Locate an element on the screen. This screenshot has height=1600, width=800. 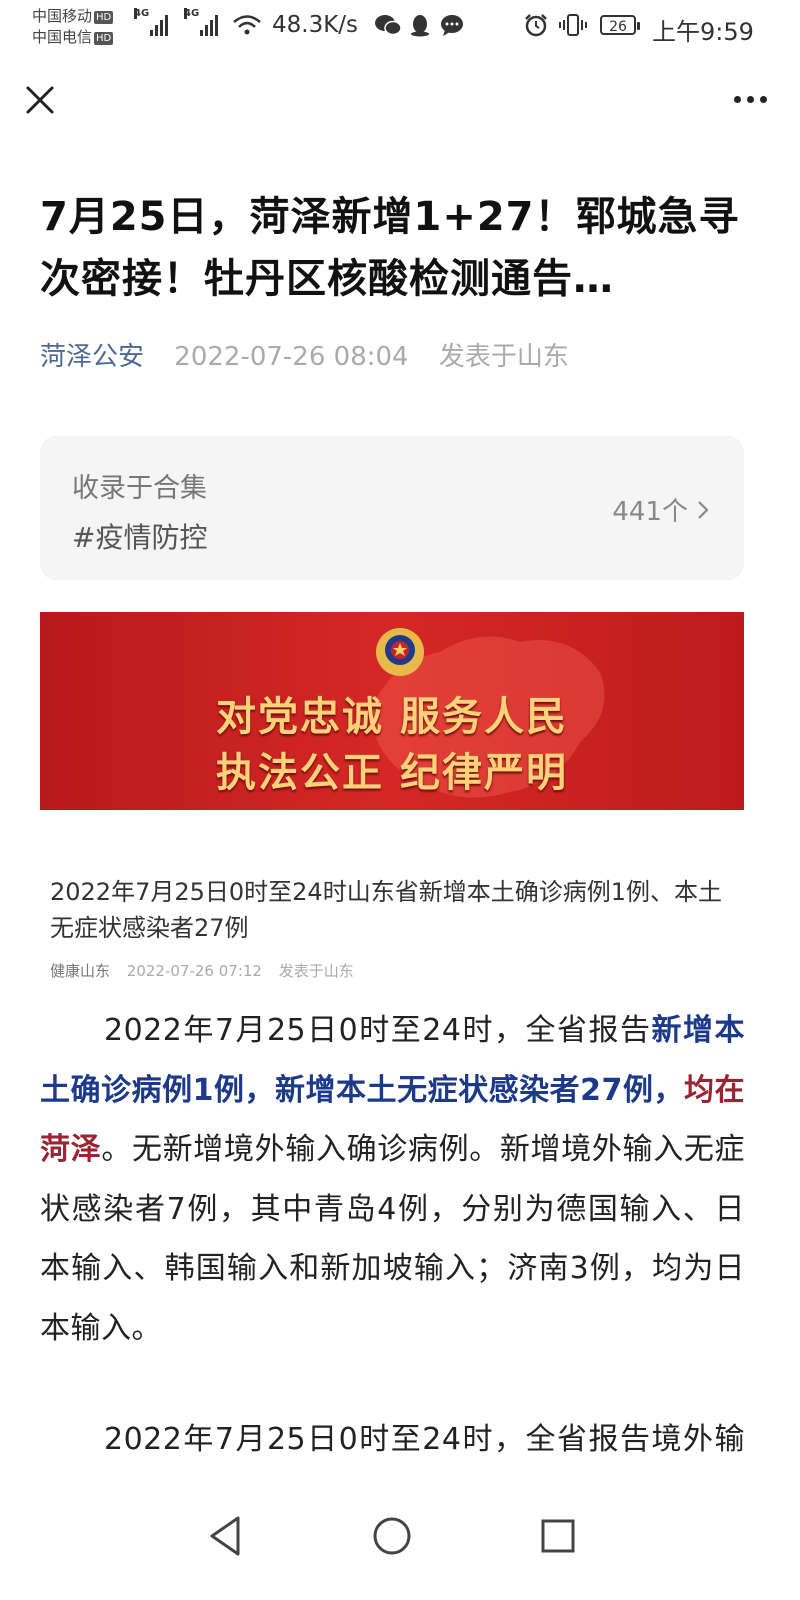
hd-badge-1: HD is located at coordinates (104, 17).